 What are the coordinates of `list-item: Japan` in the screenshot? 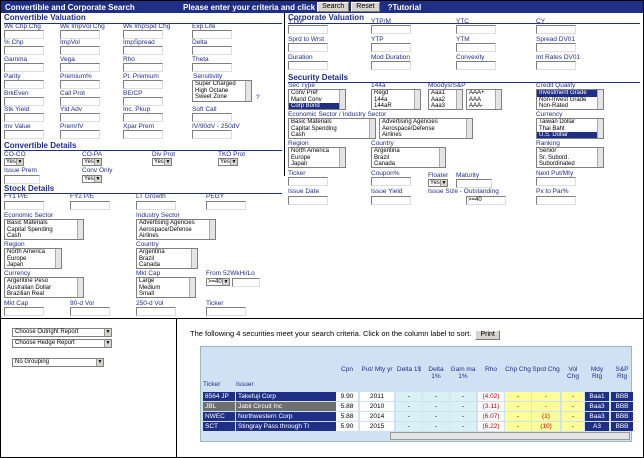 It's located at (33, 265).